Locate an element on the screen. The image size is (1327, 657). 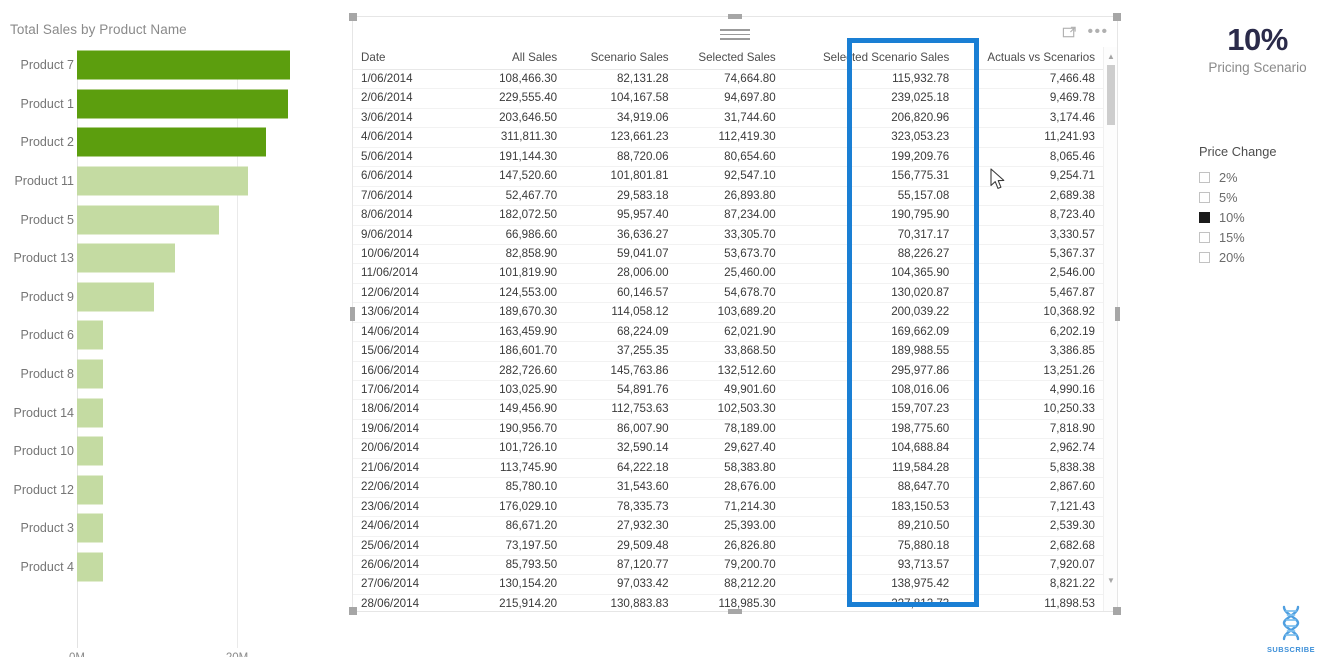
more-options-icon: ••• is located at coordinates (1098, 32).